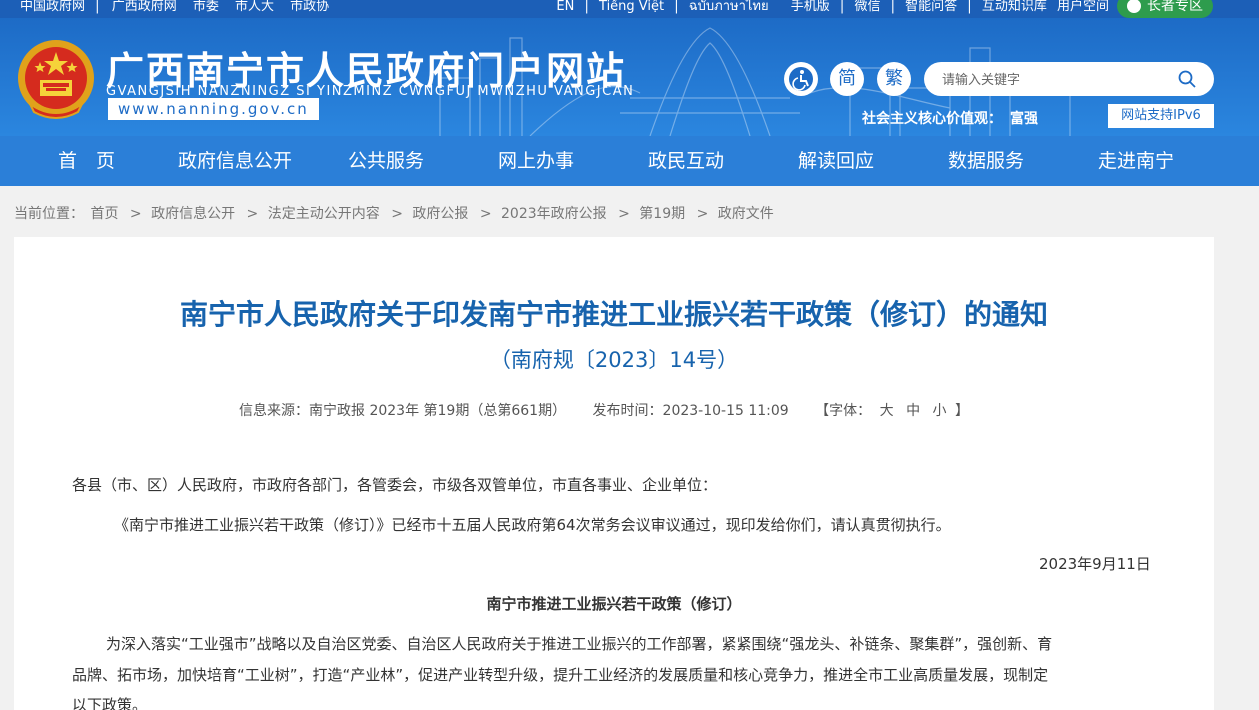 This screenshot has height=710, width=1259. I want to click on nav-interpretation: 解读回应, so click(836, 161).